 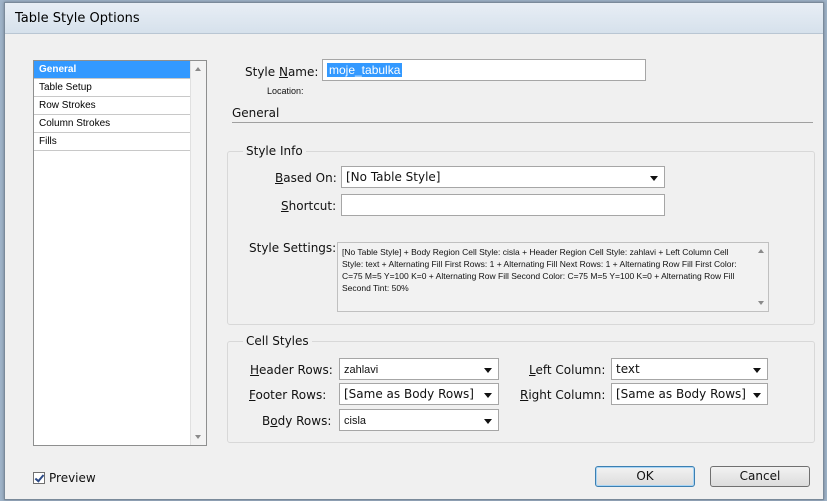 What do you see at coordinates (77, 18) in the screenshot?
I see `window-title: Table Style Options` at bounding box center [77, 18].